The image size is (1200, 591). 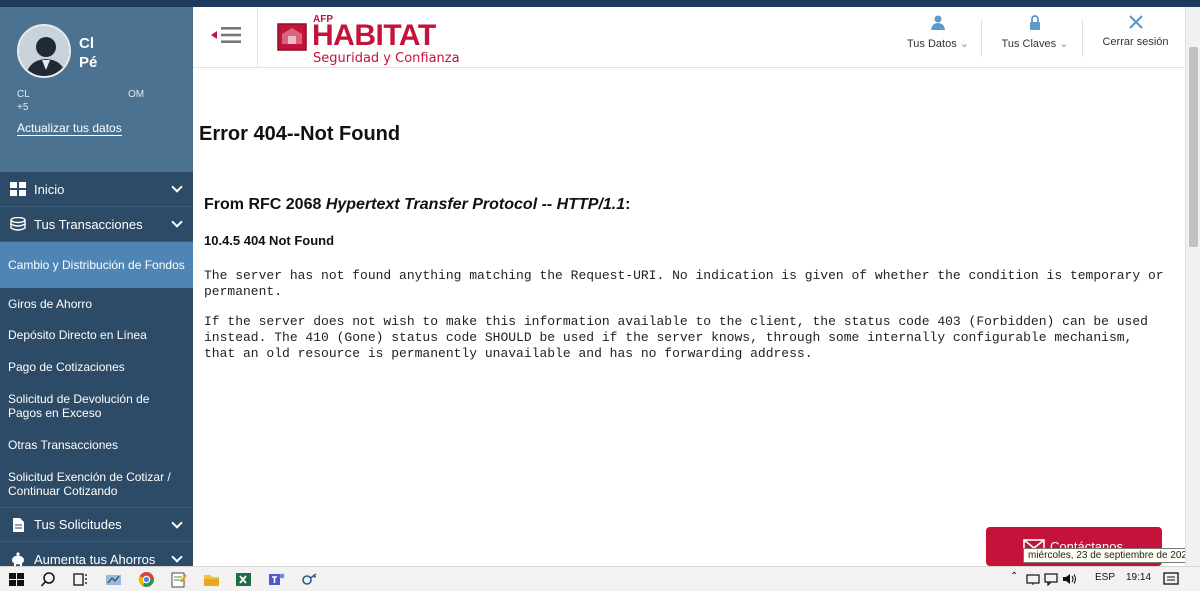 I want to click on network-app-icon, so click(x=113, y=579).